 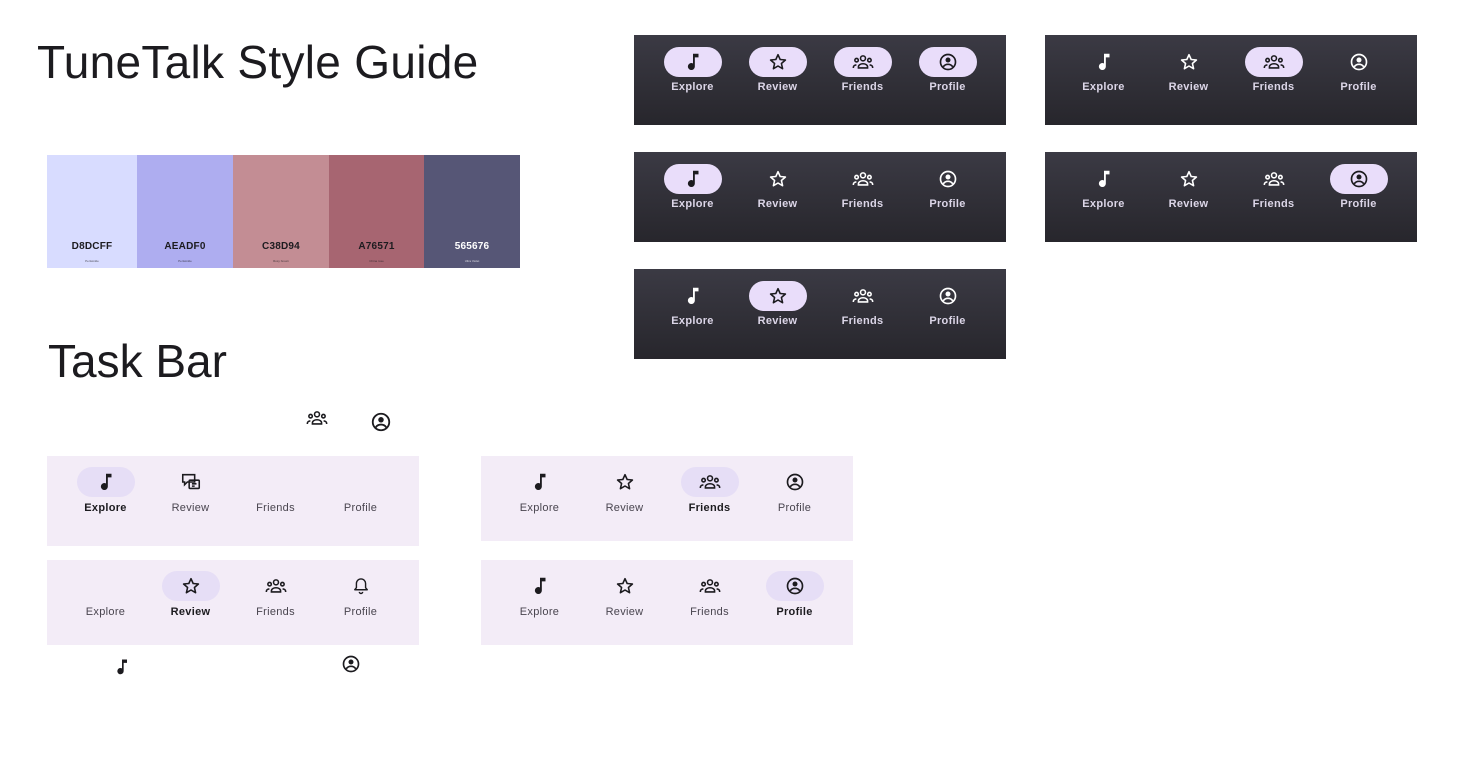 I want to click on light-nav-bar-explore-active: Explore Review Friends Profile, so click(x=233, y=501).